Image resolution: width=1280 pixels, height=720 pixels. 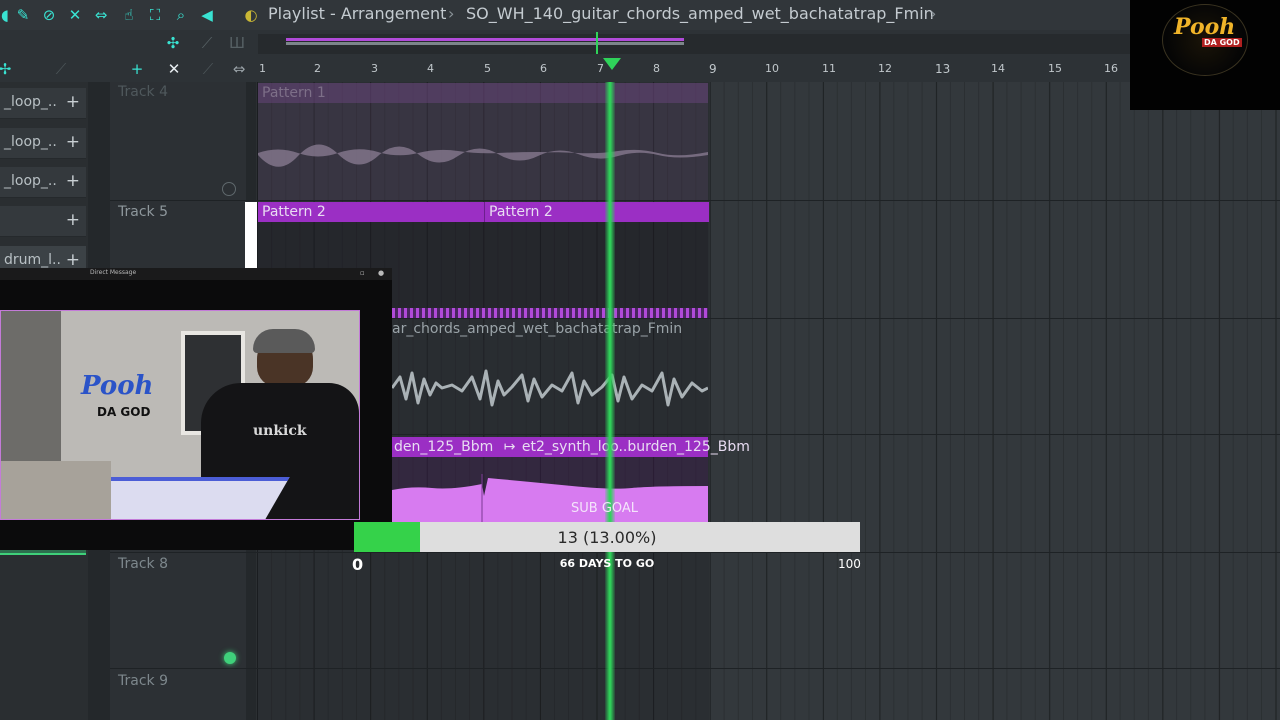 What do you see at coordinates (374, 68) in the screenshot?
I see `bar-number: 3` at bounding box center [374, 68].